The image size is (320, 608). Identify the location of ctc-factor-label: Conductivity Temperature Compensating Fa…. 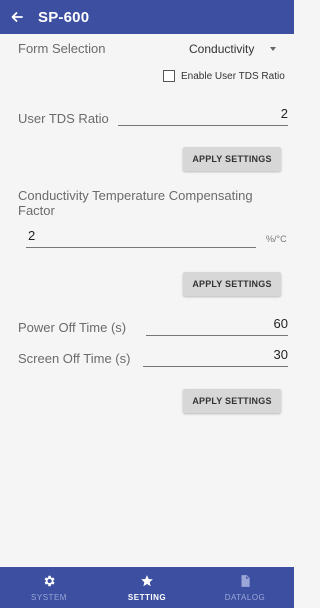
(135, 203).